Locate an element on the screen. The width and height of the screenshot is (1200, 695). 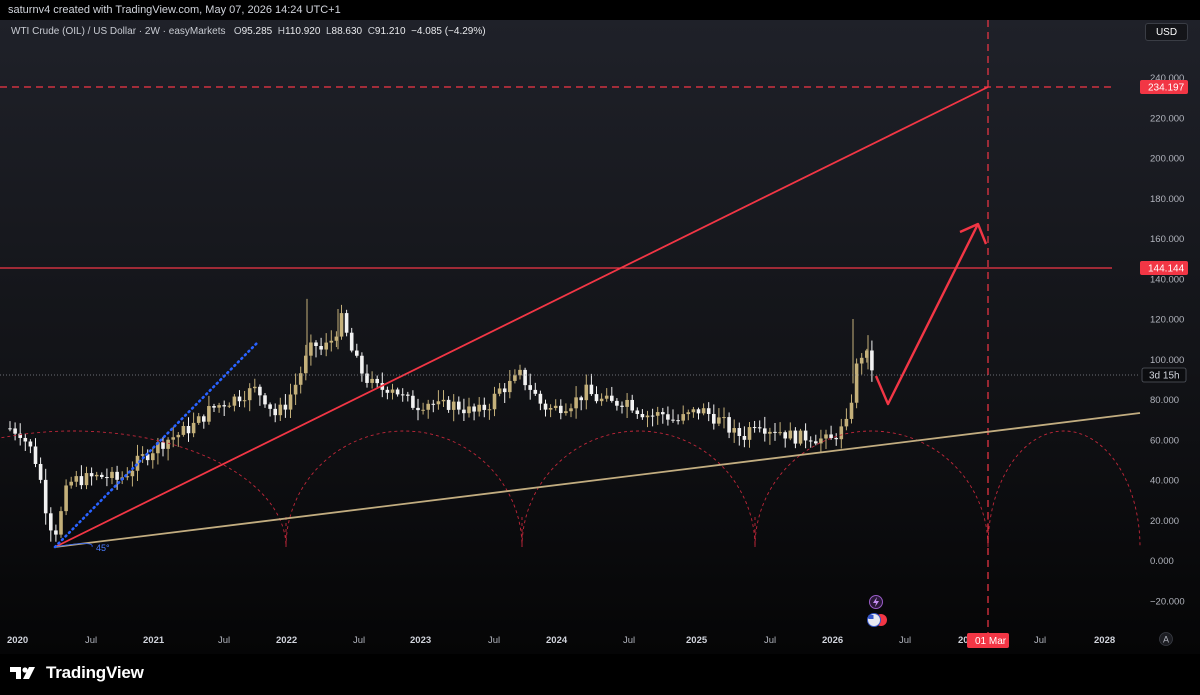
price-tick-label: −20.000 is located at coordinates (1167, 601).